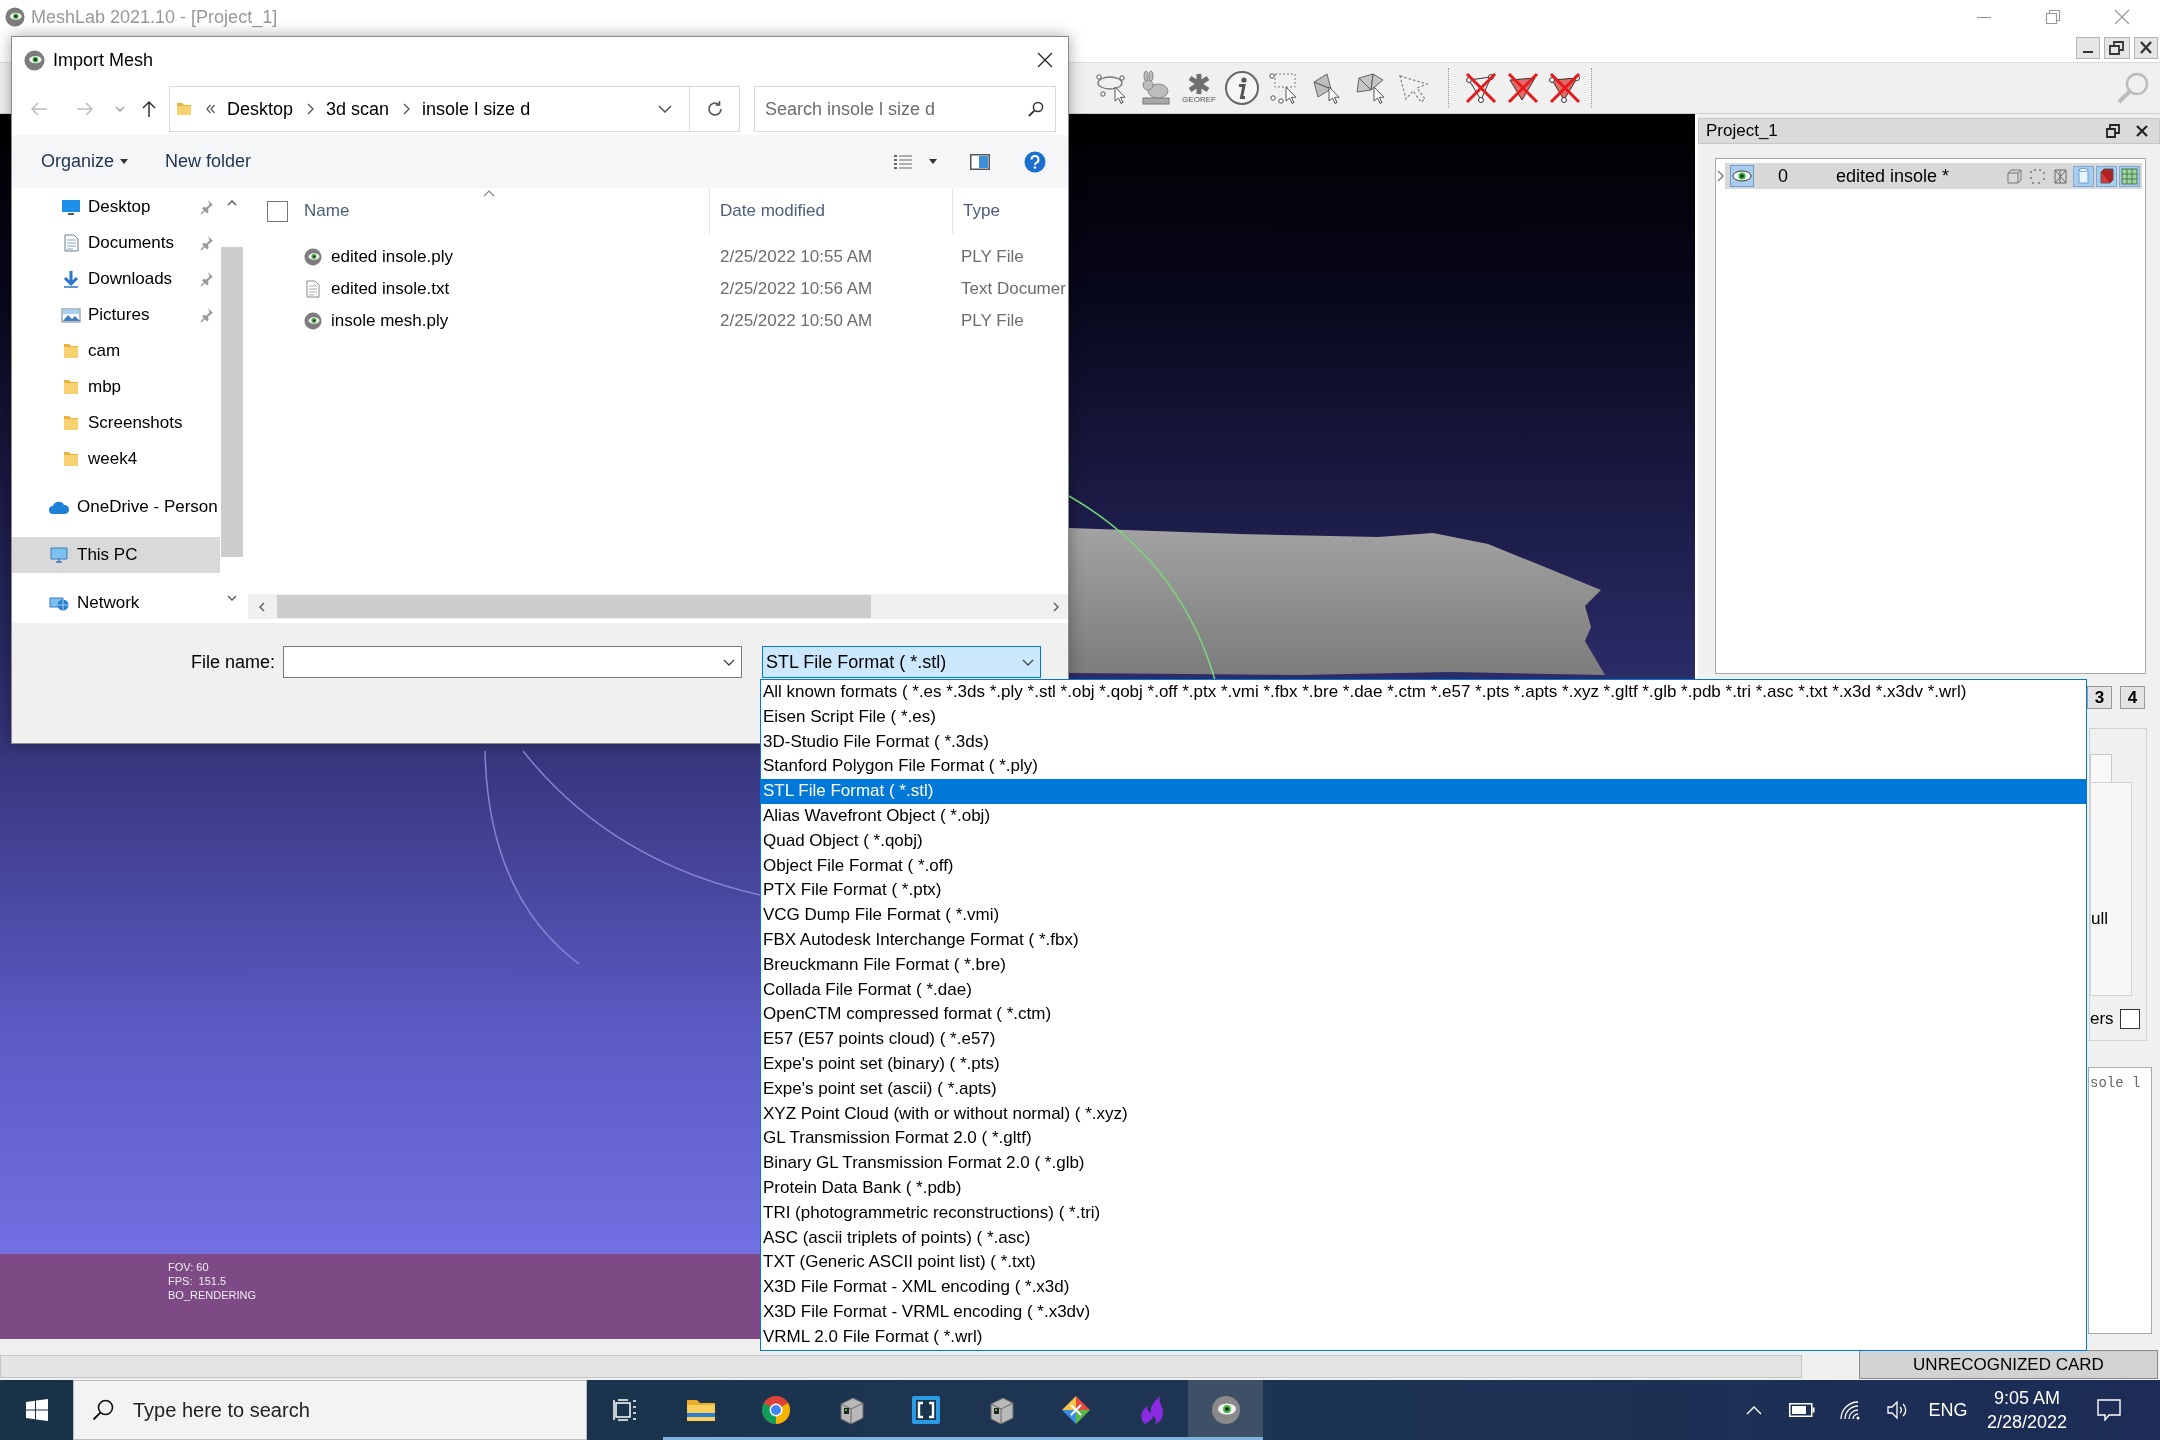 The height and width of the screenshot is (1440, 2160). I want to click on new-folder-button: New folder, so click(208, 161).